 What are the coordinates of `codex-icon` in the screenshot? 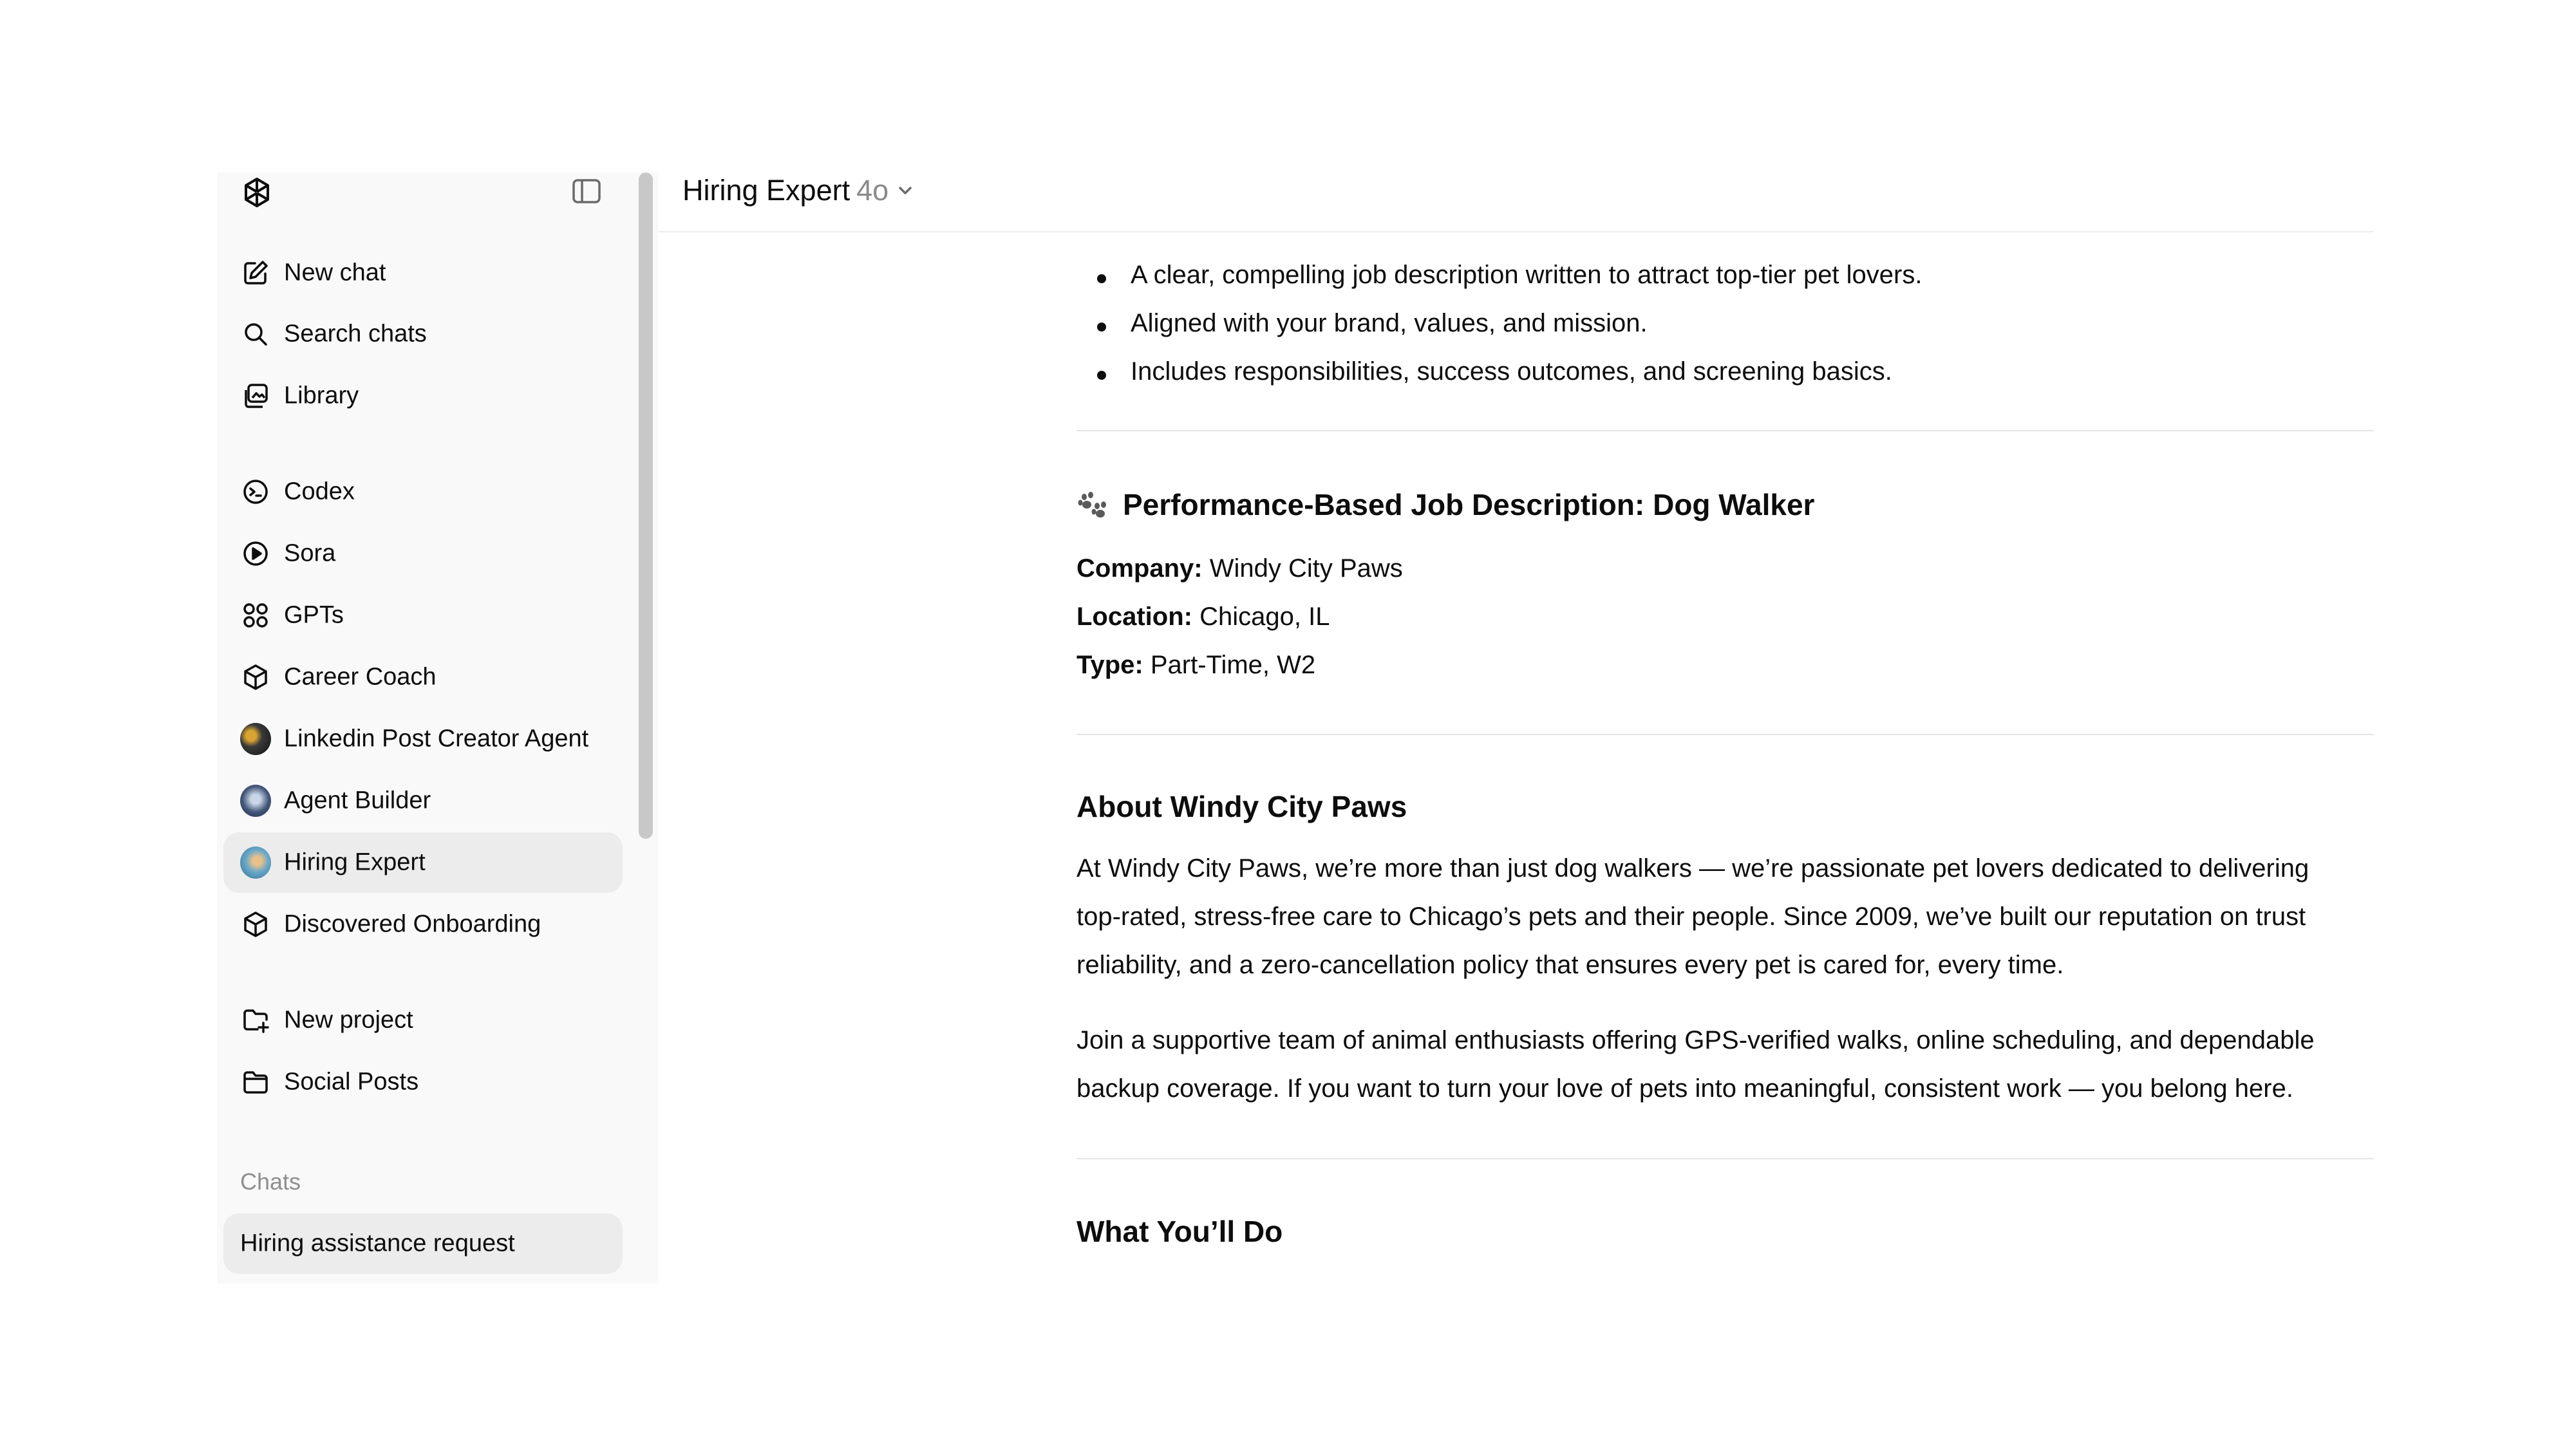 It's located at (255, 491).